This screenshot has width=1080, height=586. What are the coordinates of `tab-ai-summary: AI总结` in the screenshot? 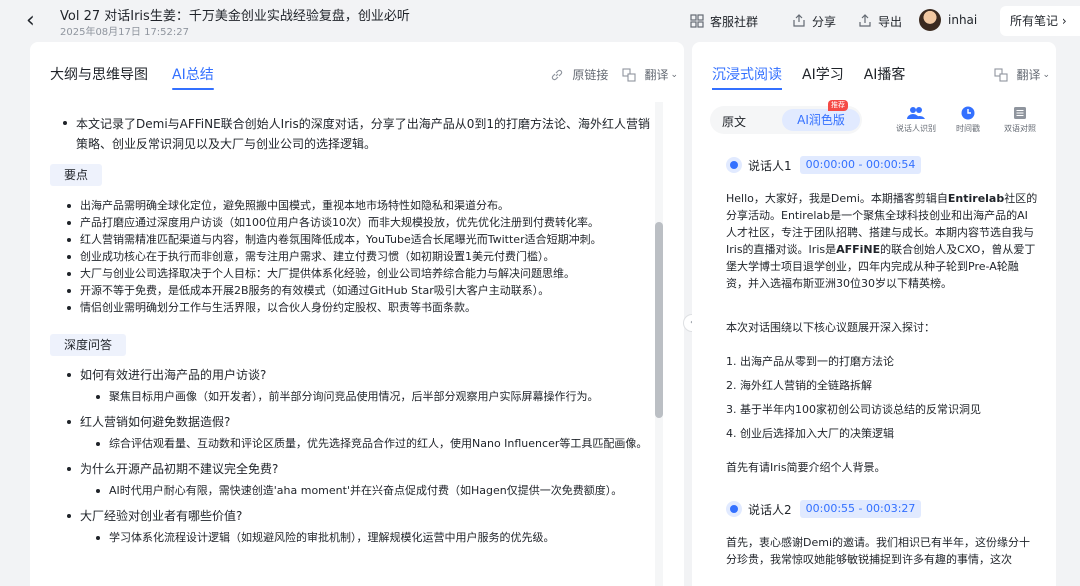 It's located at (193, 77).